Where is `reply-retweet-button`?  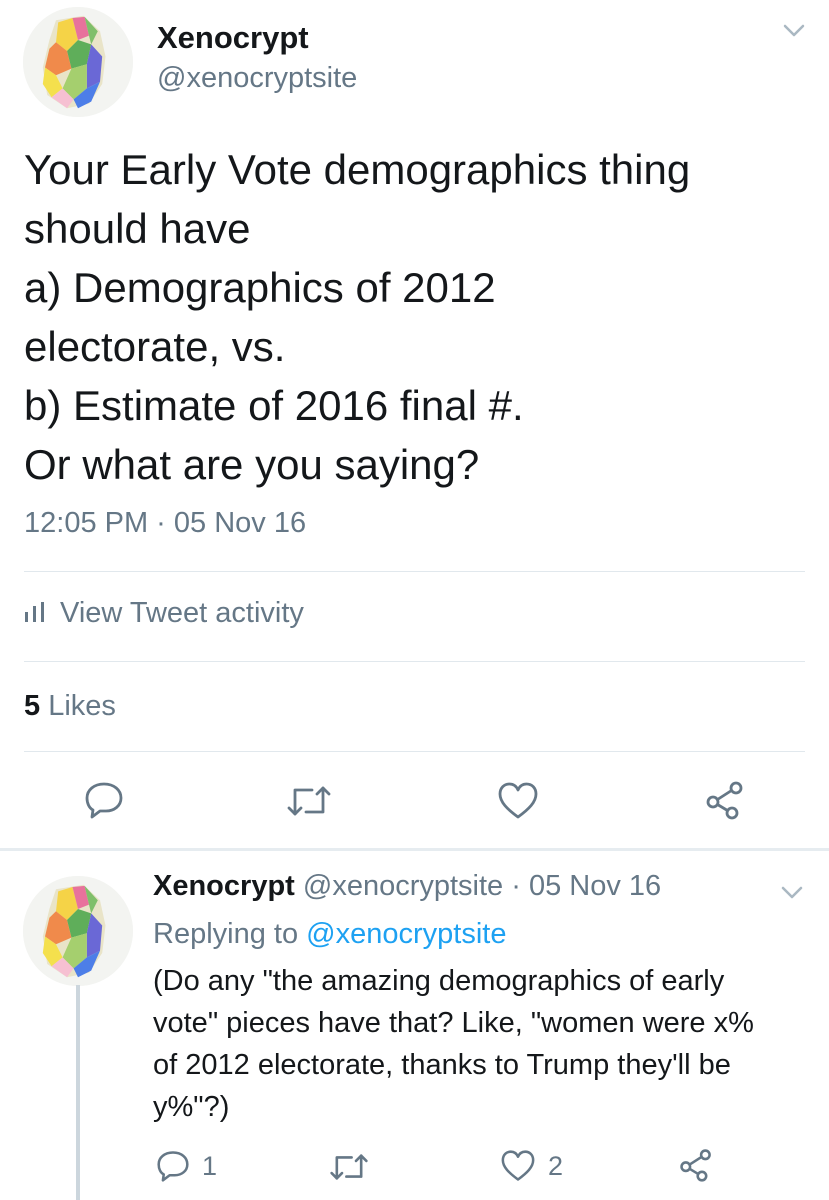
reply-retweet-button is located at coordinates (349, 1167).